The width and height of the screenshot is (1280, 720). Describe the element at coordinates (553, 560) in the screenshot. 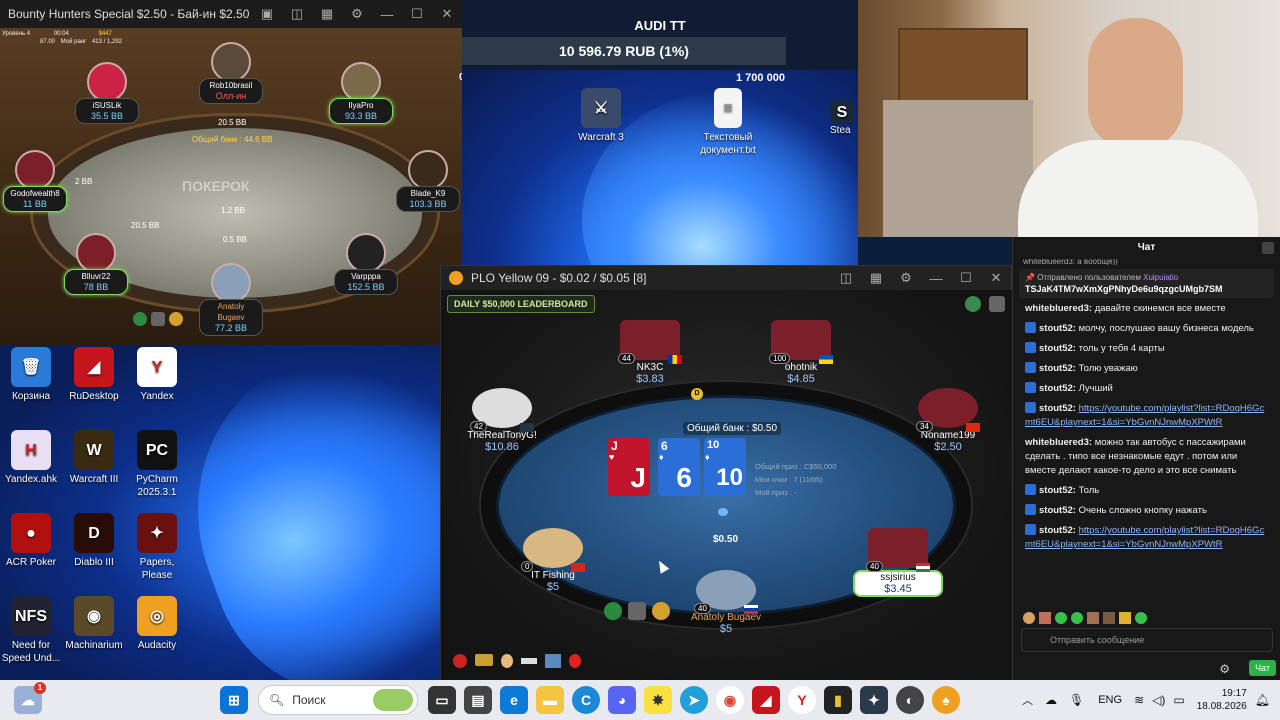

I see `player-seat: 0 IT Fishing $5` at that location.